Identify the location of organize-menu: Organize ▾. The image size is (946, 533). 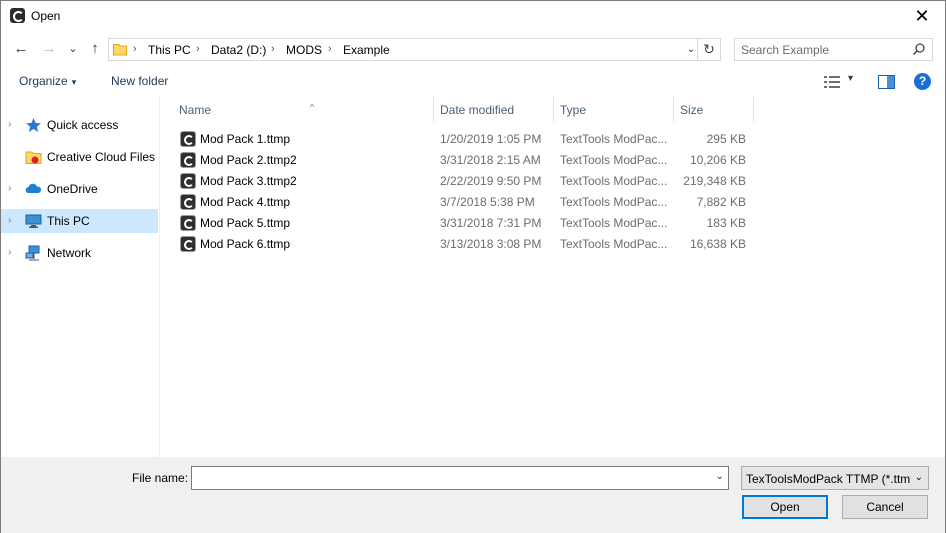
(47, 81).